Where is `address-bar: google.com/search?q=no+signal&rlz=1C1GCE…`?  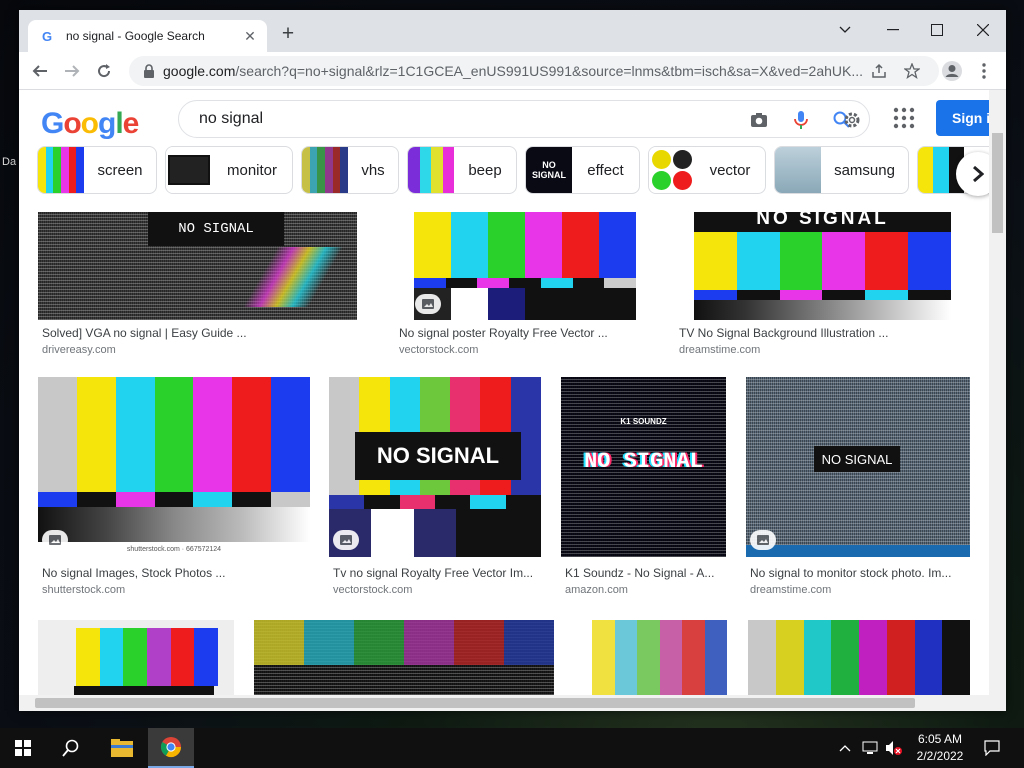 address-bar: google.com/search?q=no+signal&rlz=1C1GCE… is located at coordinates (534, 71).